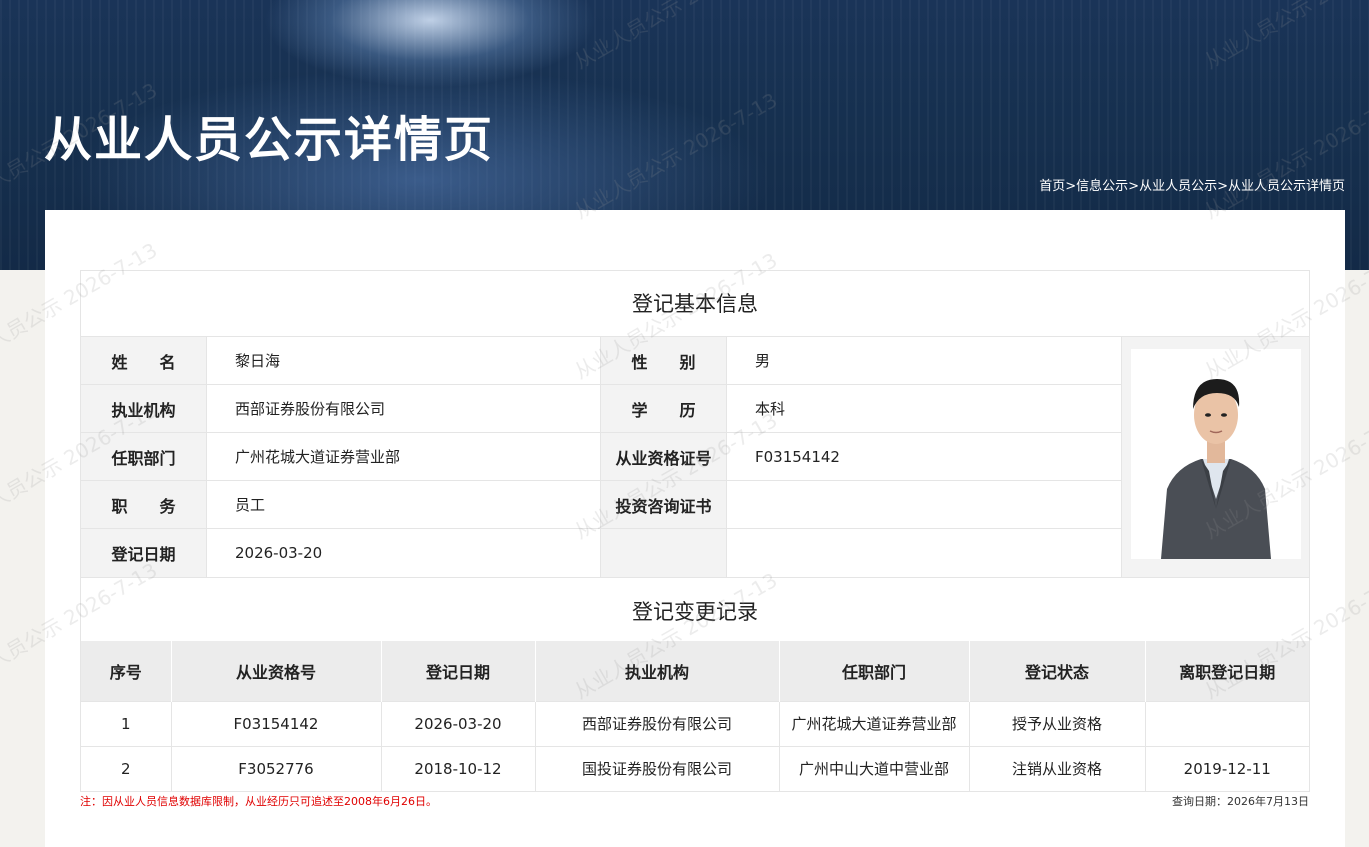  Describe the element at coordinates (1286, 186) in the screenshot. I see `breadcrumb-current: 从业人员公示详情页` at that location.